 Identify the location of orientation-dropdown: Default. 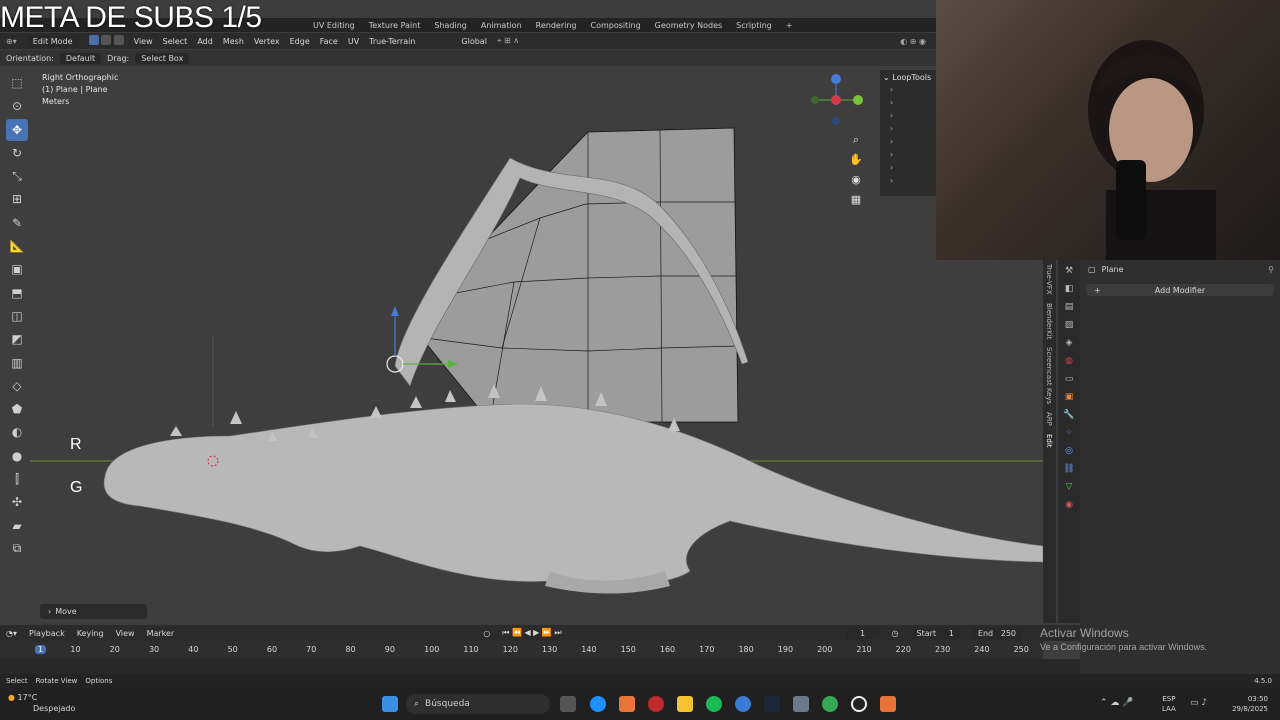
(80, 58).